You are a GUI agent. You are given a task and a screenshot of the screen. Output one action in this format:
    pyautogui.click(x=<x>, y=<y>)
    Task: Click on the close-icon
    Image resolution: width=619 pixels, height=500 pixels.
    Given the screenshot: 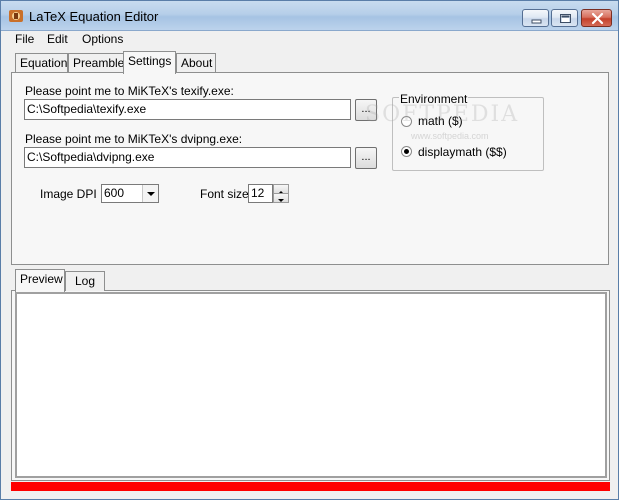 What is the action you would take?
    pyautogui.click(x=597, y=18)
    